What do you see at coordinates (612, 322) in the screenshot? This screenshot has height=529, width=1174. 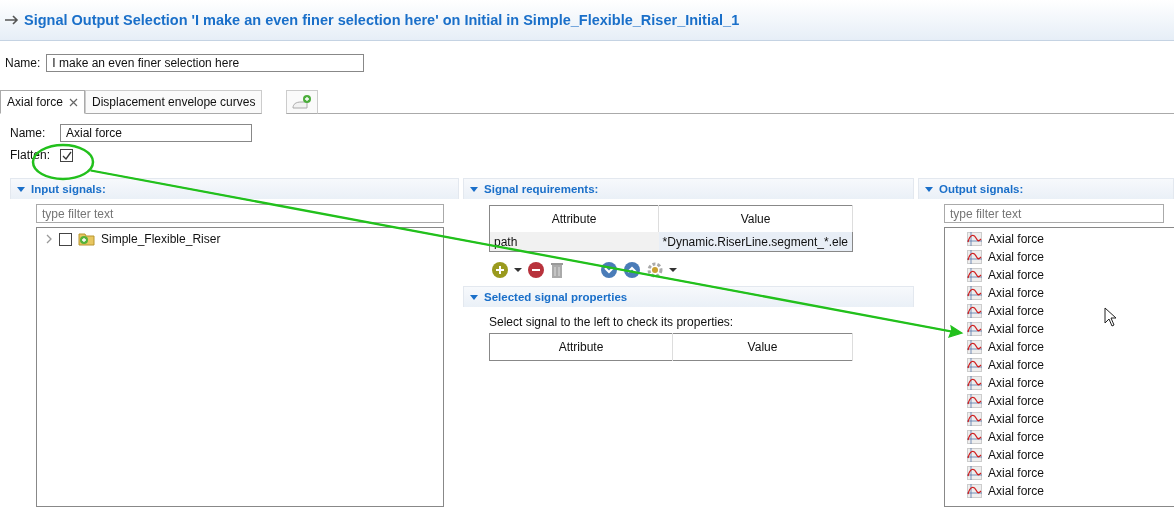 I see `hint-text: Select signal to the left to check its properties:` at bounding box center [612, 322].